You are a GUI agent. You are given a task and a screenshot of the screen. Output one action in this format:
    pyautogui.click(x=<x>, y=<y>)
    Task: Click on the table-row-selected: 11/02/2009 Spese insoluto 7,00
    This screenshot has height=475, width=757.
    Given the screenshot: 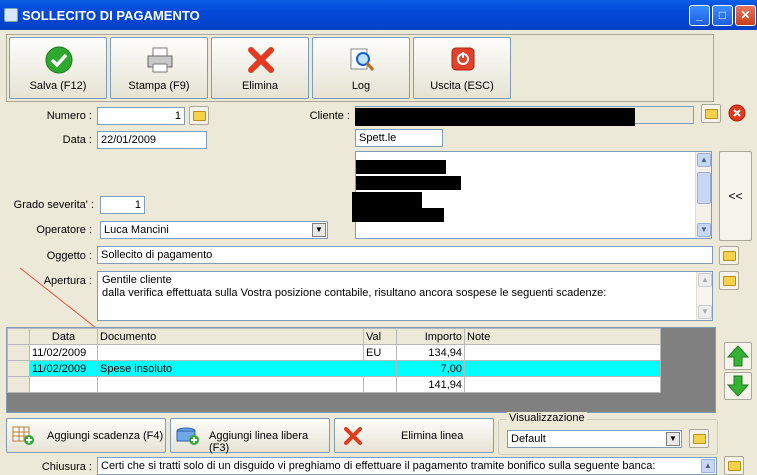 What is the action you would take?
    pyautogui.click(x=334, y=368)
    